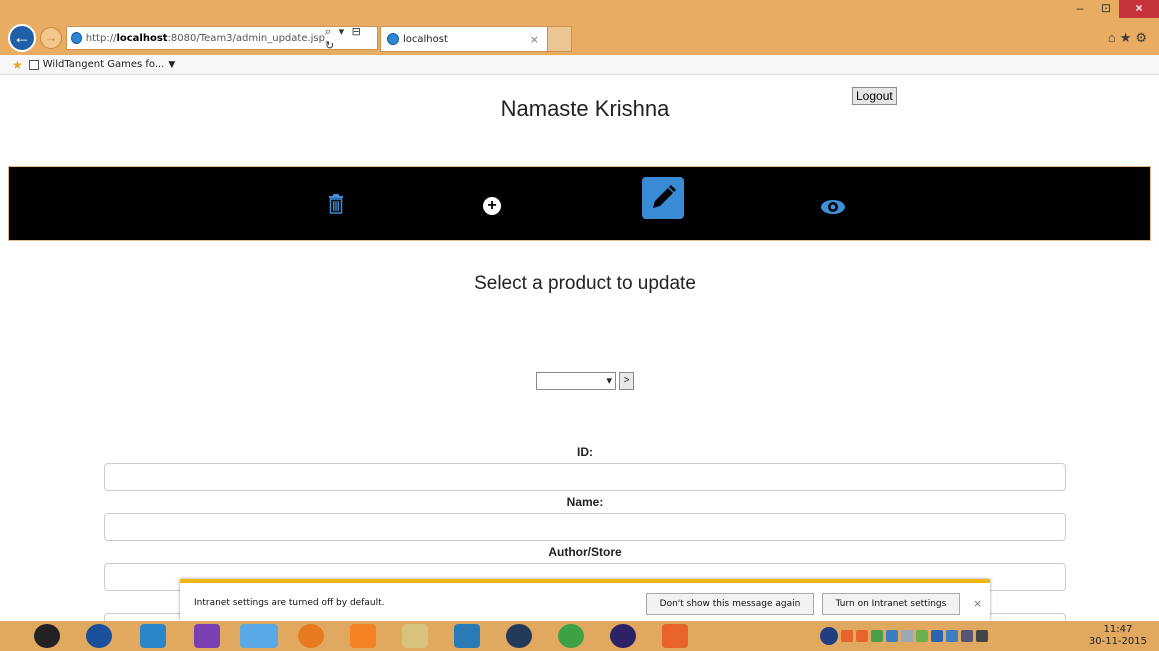  Describe the element at coordinates (609, 381) in the screenshot. I see `chevron-down-icon: ▾` at that location.